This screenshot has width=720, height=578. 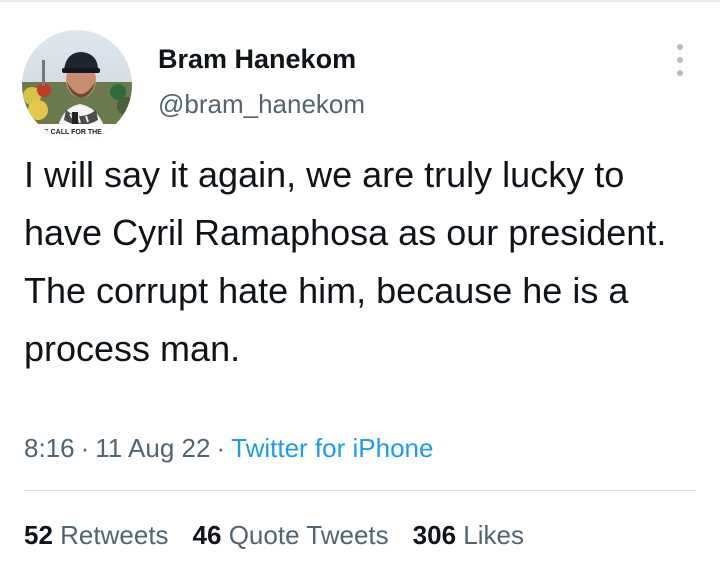 I want to click on quote-tweets-stat: 46 Quote Tweets, so click(x=291, y=535).